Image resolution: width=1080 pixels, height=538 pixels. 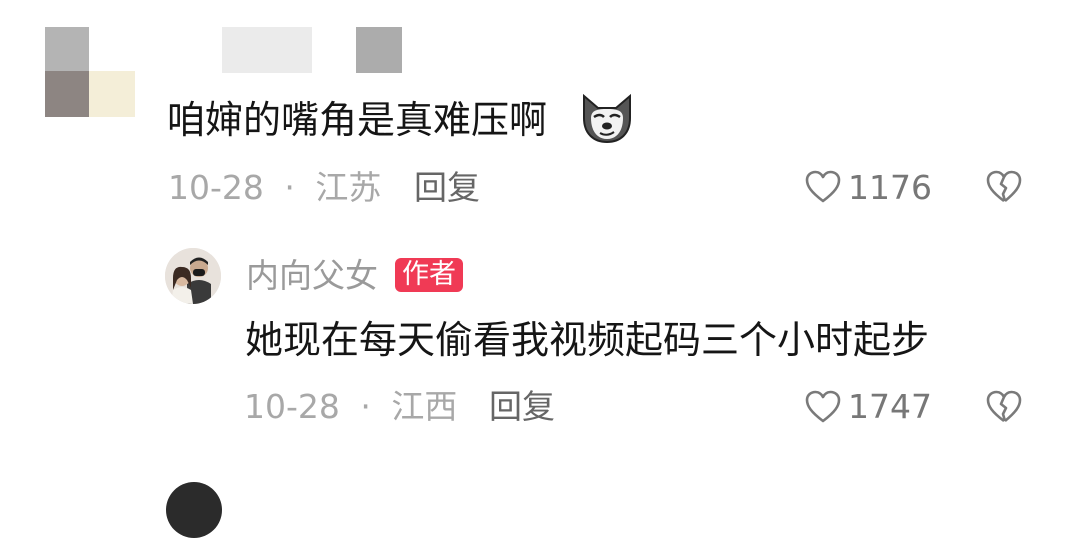 What do you see at coordinates (429, 275) in the screenshot?
I see `author-badge: 作者` at bounding box center [429, 275].